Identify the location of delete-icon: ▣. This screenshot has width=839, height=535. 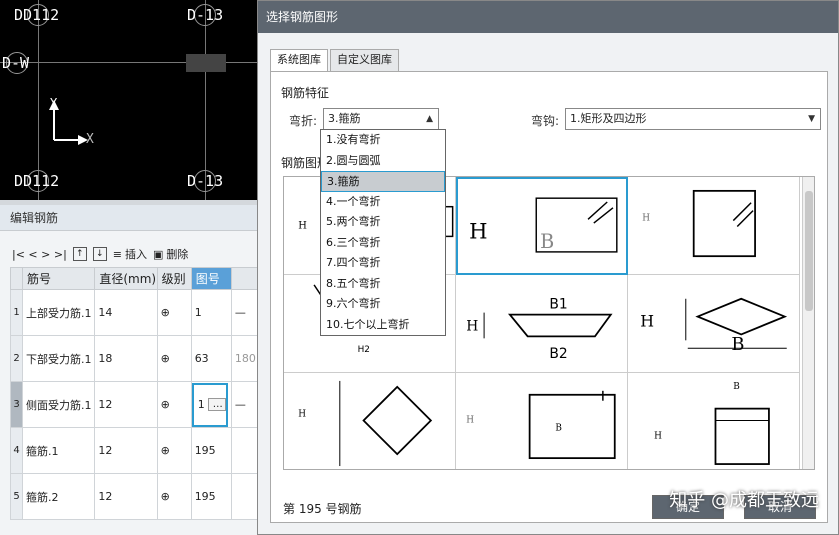
(158, 254).